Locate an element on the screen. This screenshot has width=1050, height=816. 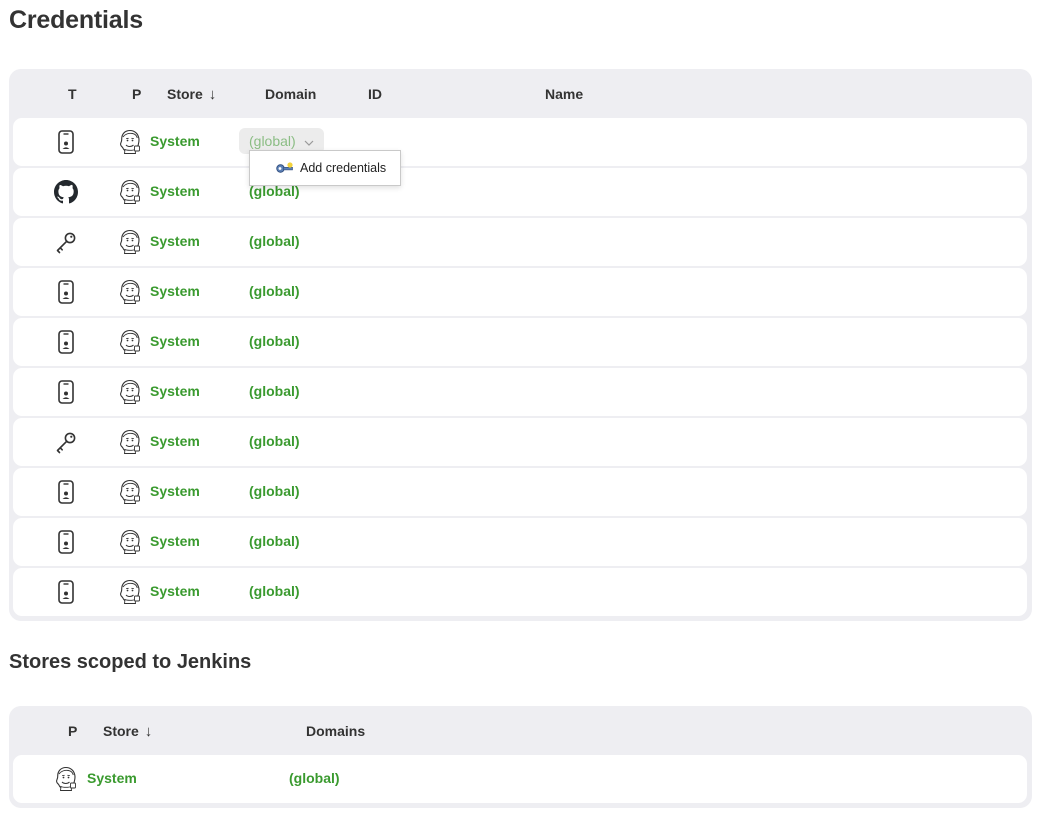
stores-section-title: Stores scoped to Jenkins is located at coordinates (130, 662).